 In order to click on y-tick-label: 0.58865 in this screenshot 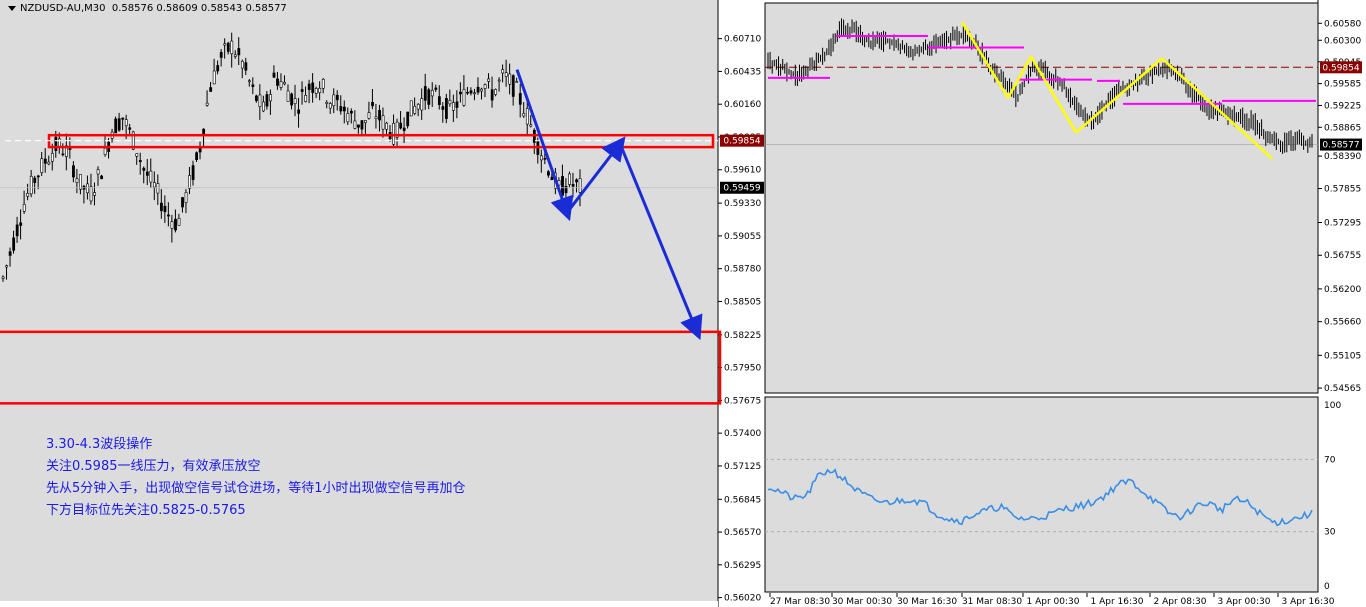, I will do `click(1342, 128)`.